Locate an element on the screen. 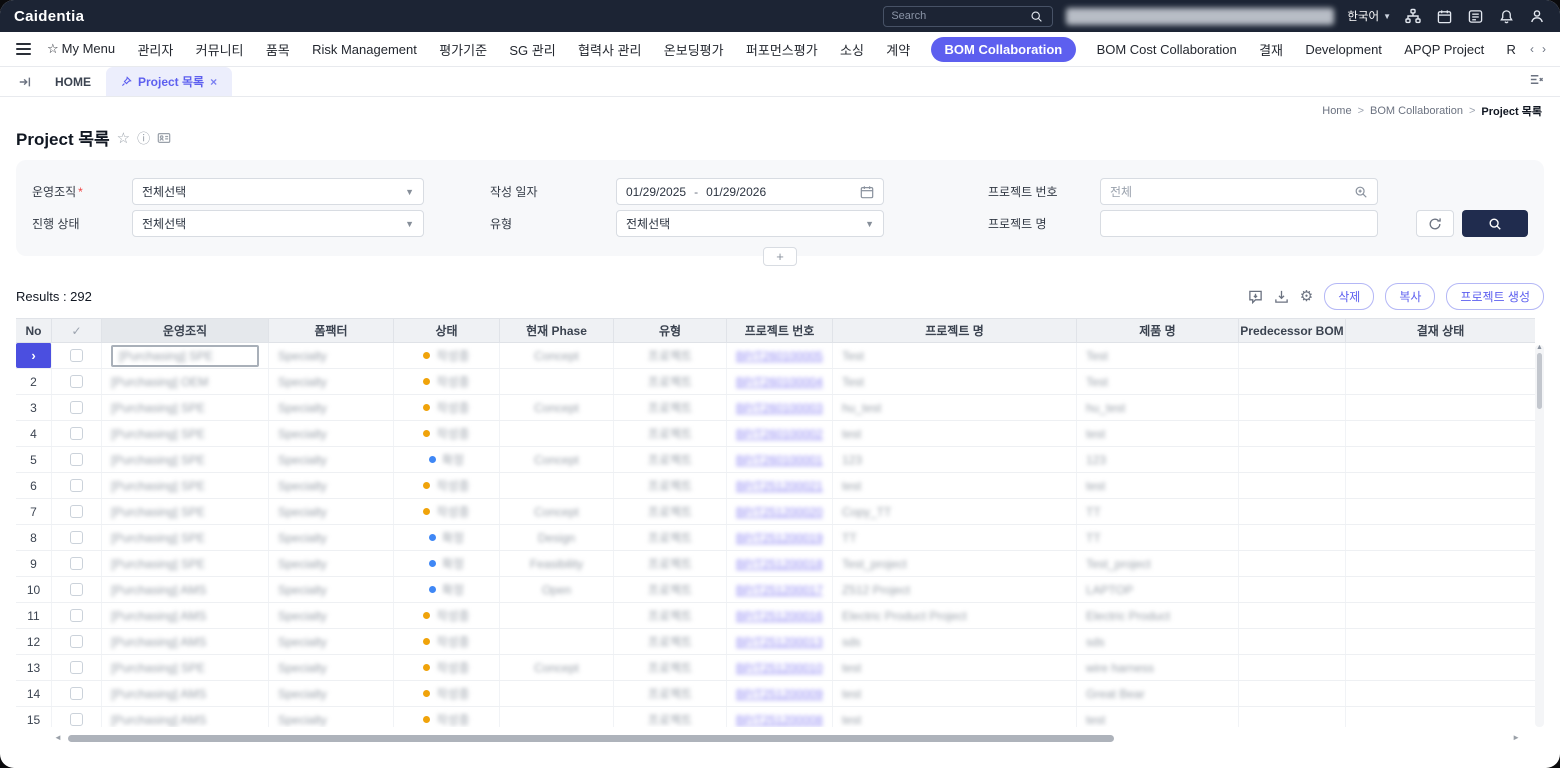 The width and height of the screenshot is (1560, 768). bell-icon is located at coordinates (1506, 16).